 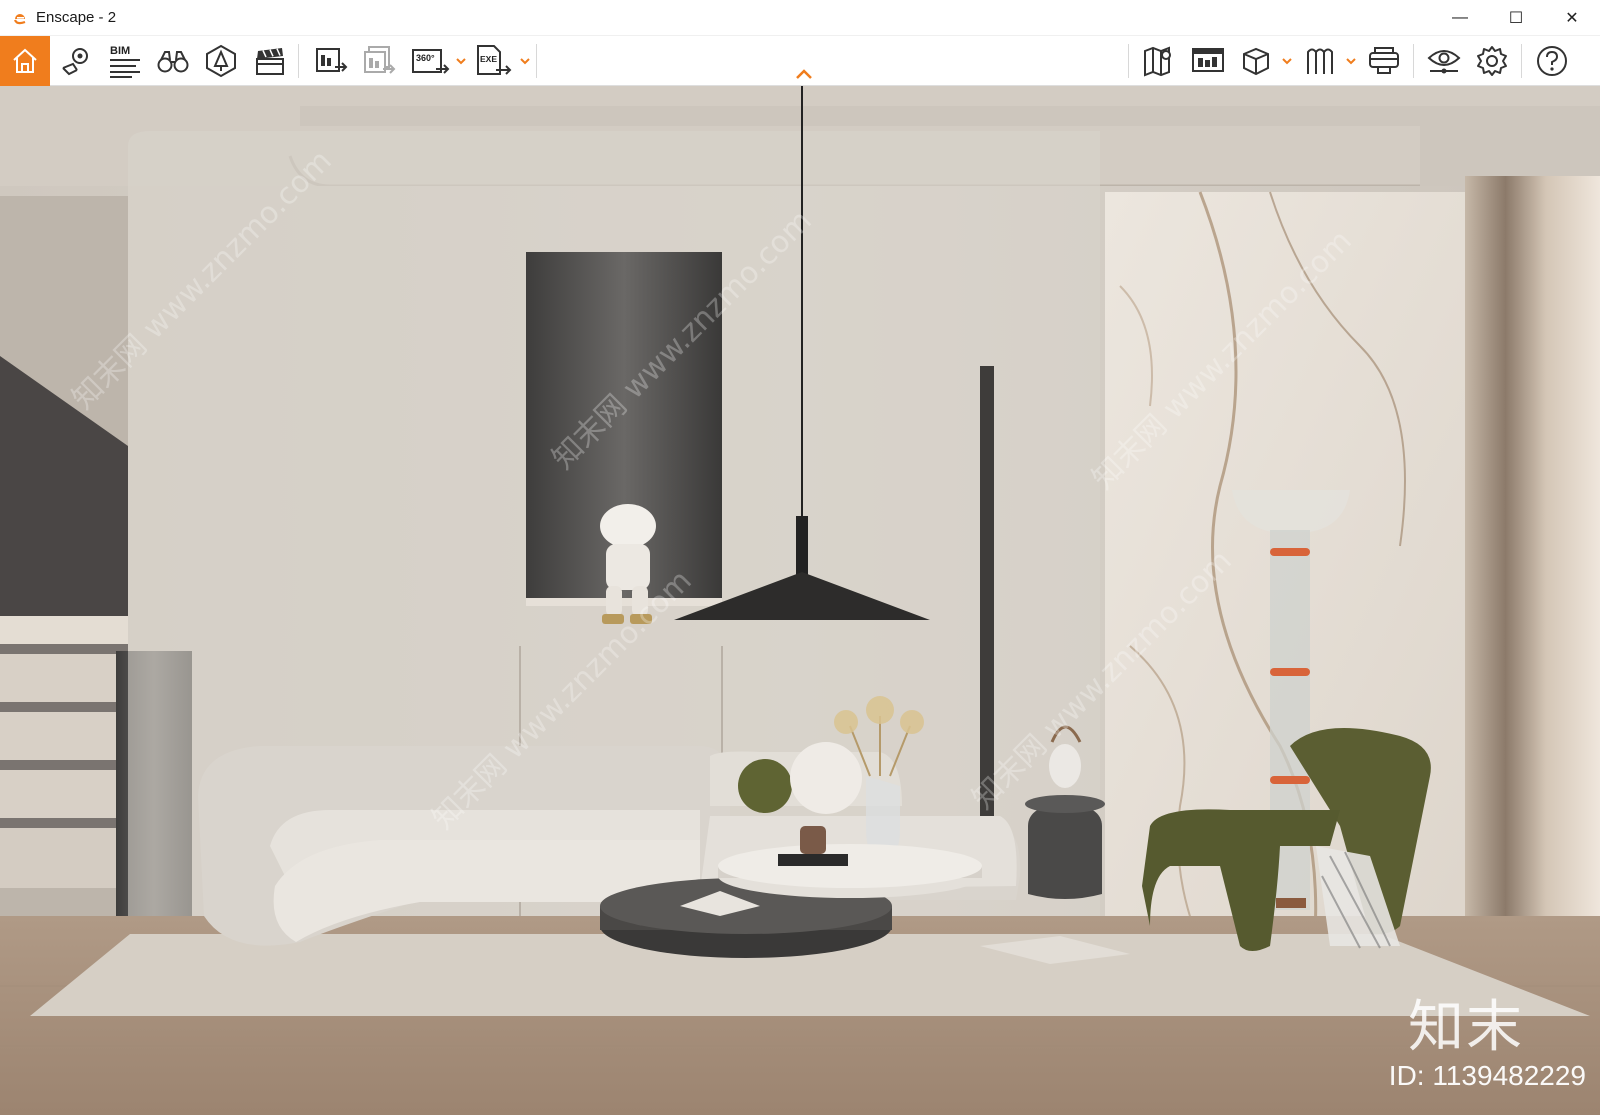 I want to click on export-image-button, so click(x=331, y=61).